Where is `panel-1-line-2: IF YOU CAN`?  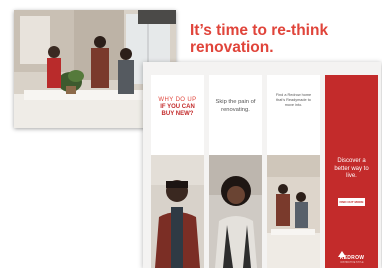 panel-1-line-2: IF YOU CAN is located at coordinates (177, 107).